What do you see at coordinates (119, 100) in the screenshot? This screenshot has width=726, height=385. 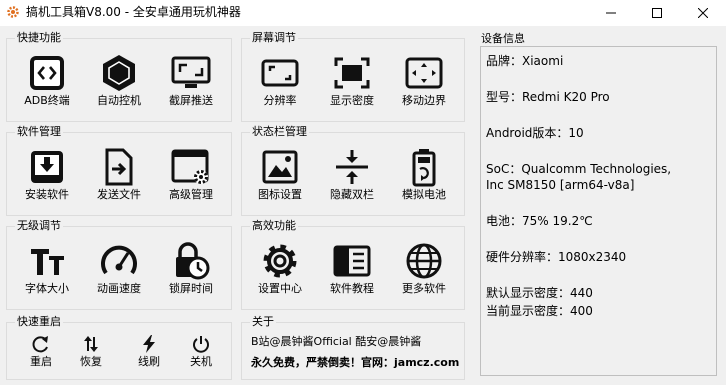 I see `tool-label: 自动控机` at bounding box center [119, 100].